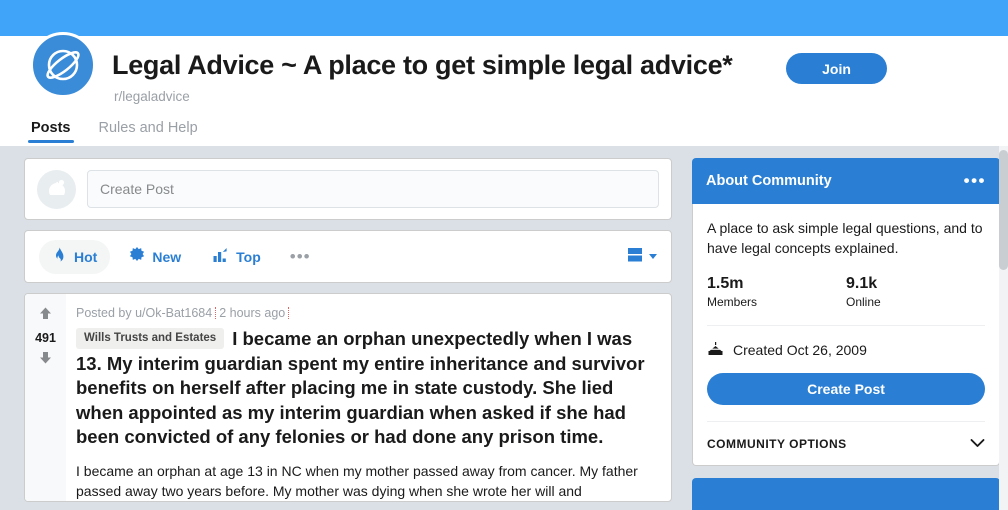  What do you see at coordinates (248, 256) in the screenshot?
I see `sort-top-label: Top` at bounding box center [248, 256].